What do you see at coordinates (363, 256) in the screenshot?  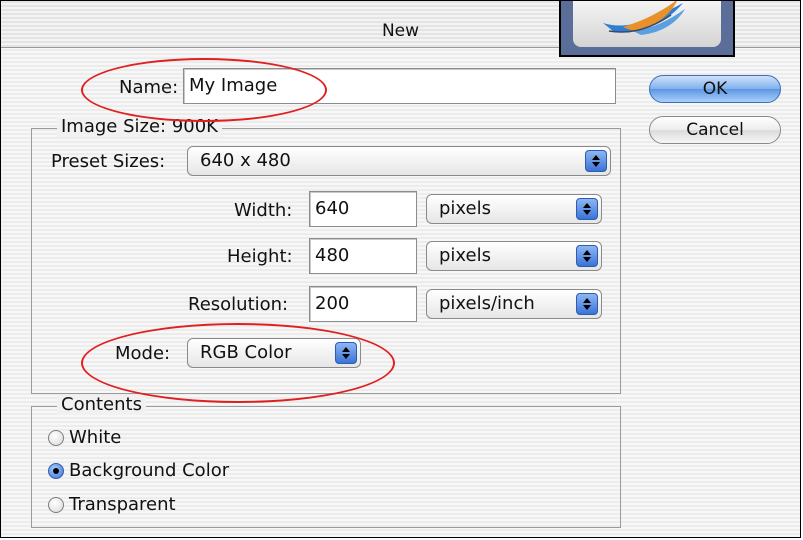 I see `height-input: 480` at bounding box center [363, 256].